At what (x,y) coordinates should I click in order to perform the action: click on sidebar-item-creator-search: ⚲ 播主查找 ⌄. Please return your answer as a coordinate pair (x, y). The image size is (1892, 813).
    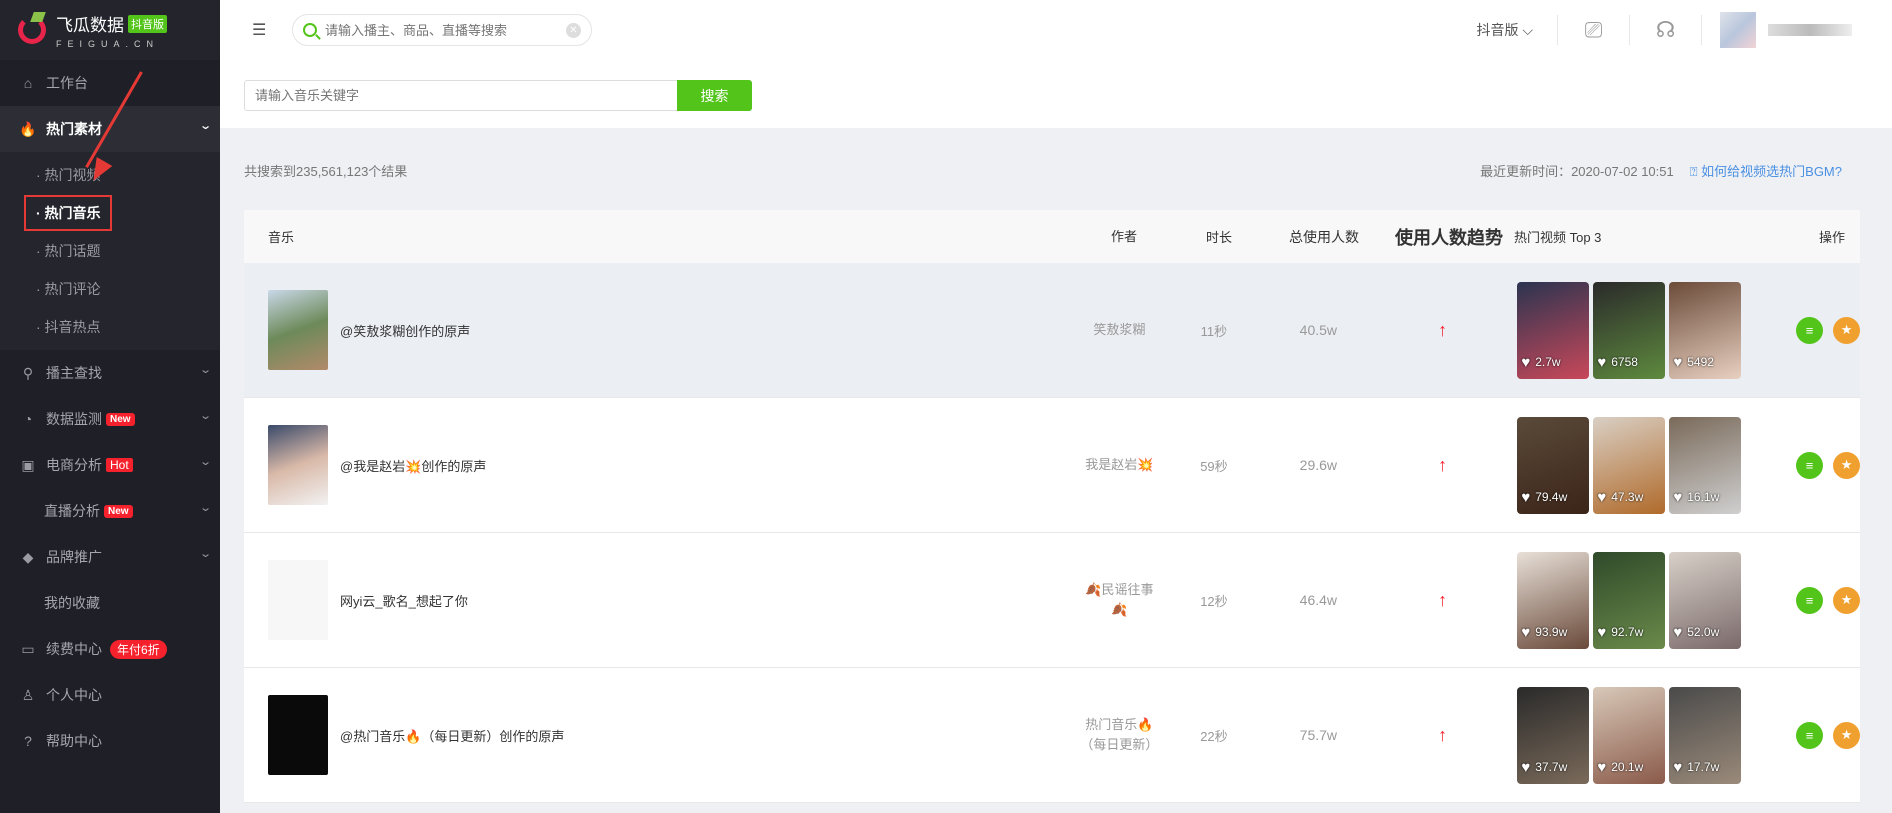
    Looking at the image, I should click on (110, 373).